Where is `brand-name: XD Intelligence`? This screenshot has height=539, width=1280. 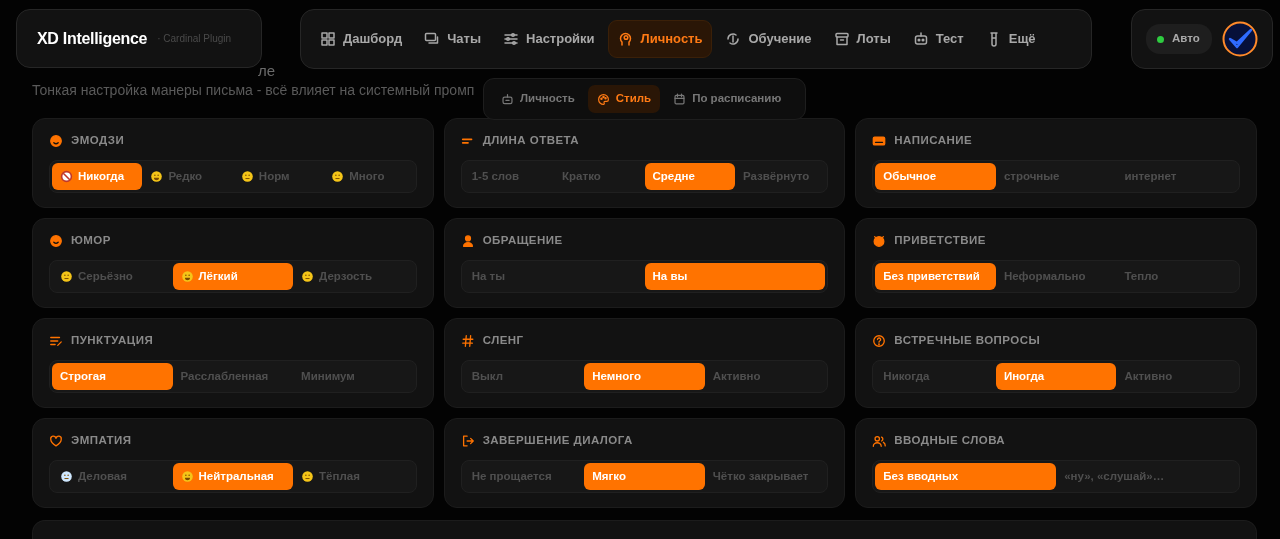
brand-name: XD Intelligence is located at coordinates (92, 38).